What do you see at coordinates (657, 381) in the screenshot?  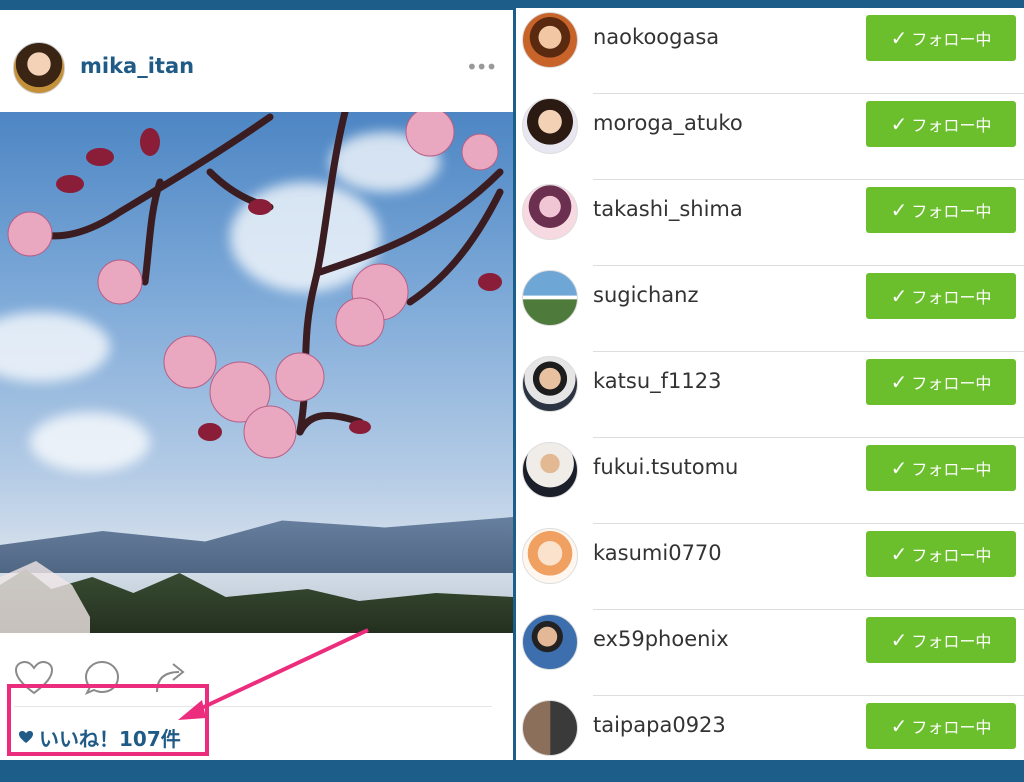 I see `username: katsu_f1123` at bounding box center [657, 381].